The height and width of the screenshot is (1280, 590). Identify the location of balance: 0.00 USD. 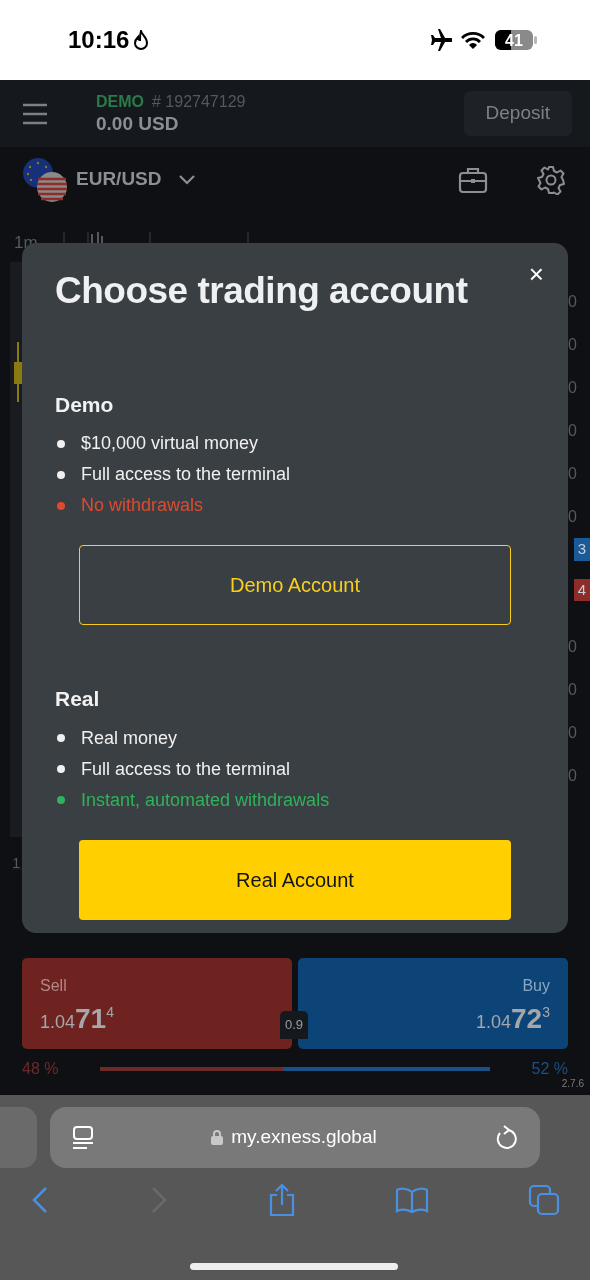
(138, 123).